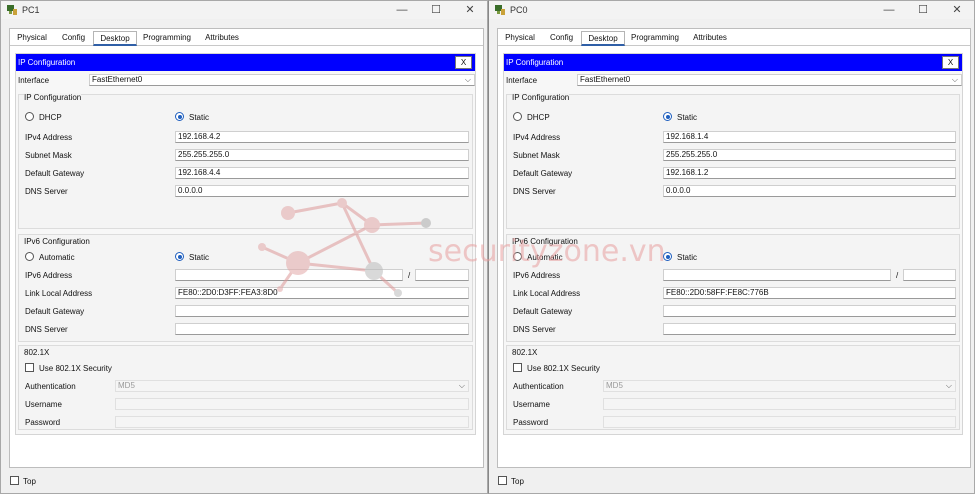 The width and height of the screenshot is (975, 494). I want to click on authentication-value: MD5, so click(126, 385).